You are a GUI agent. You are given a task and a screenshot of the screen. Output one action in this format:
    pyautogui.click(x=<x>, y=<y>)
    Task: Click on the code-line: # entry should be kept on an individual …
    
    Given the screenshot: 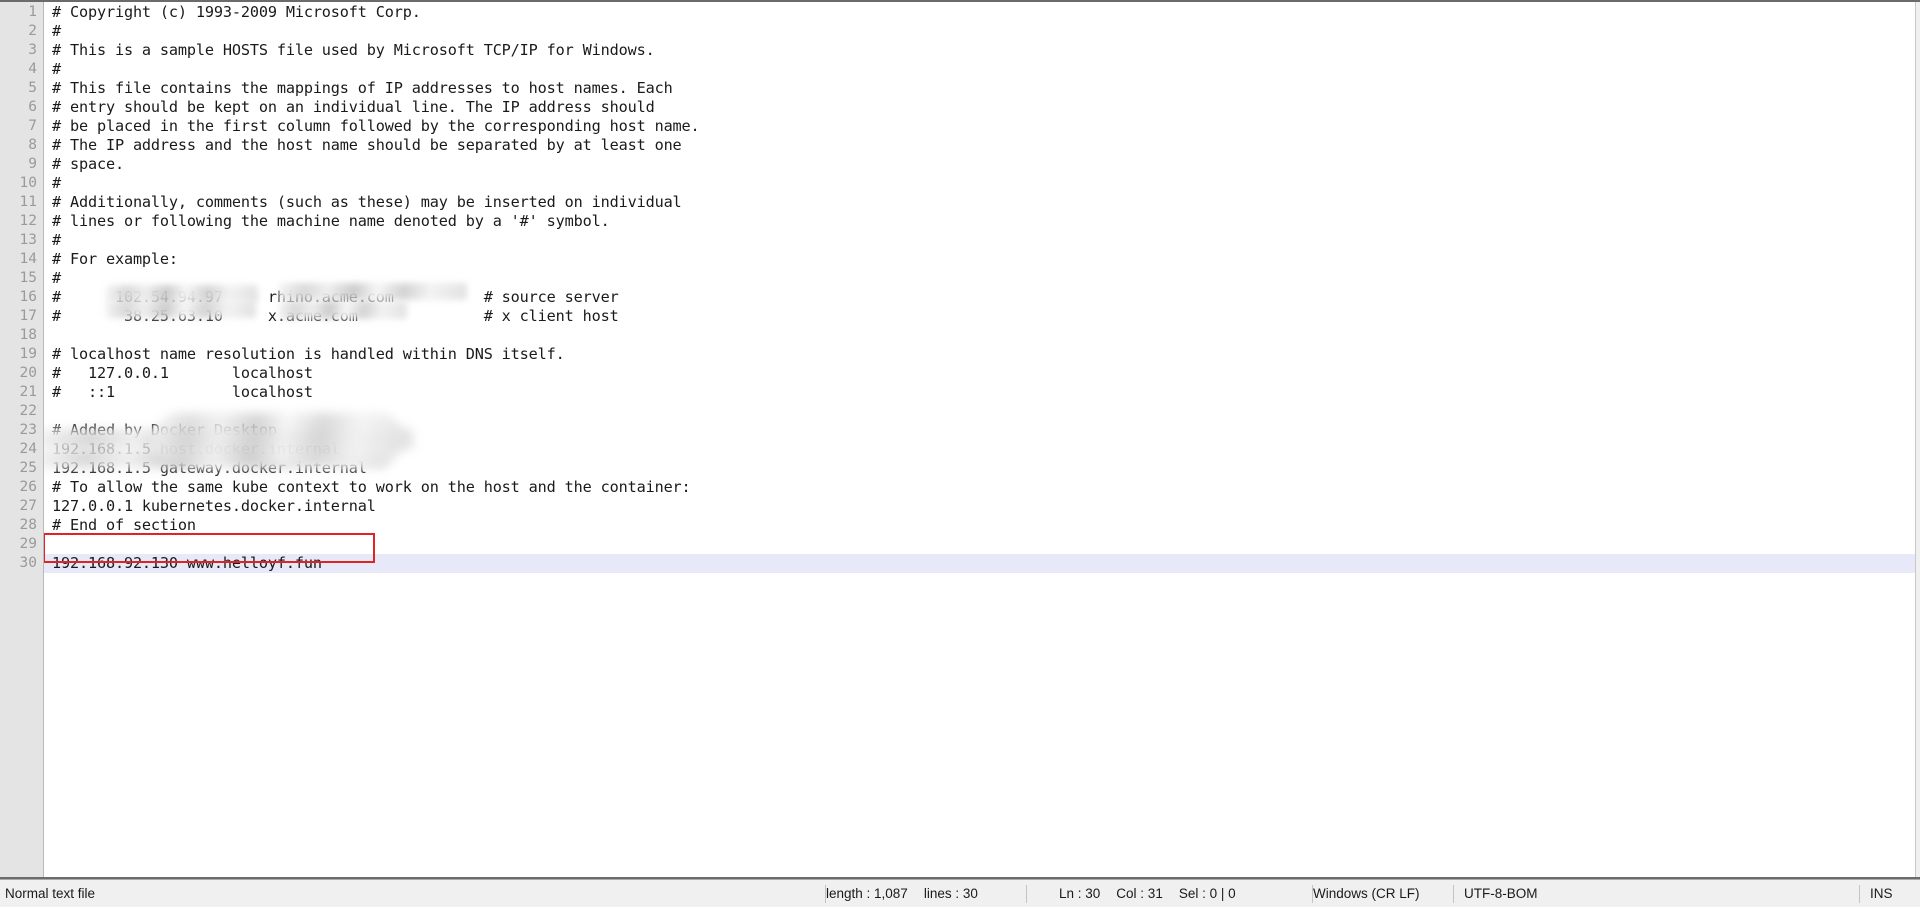 What is the action you would take?
    pyautogui.click(x=979, y=107)
    